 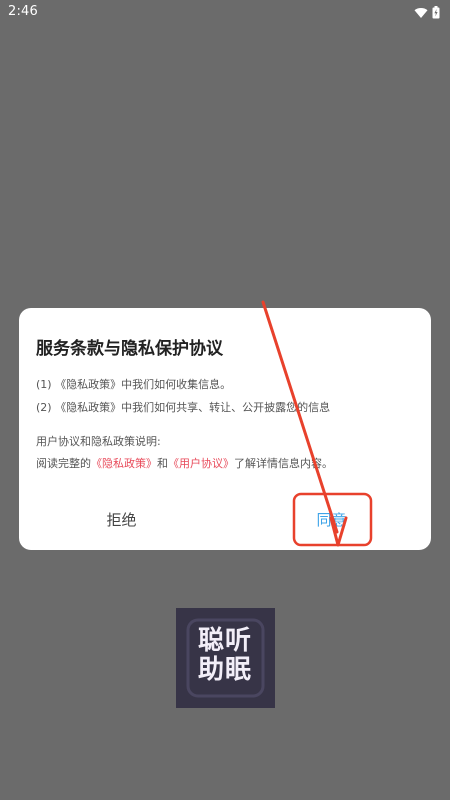 I want to click on dialog-title: 服务条款与隐私保护协议, so click(x=129, y=349).